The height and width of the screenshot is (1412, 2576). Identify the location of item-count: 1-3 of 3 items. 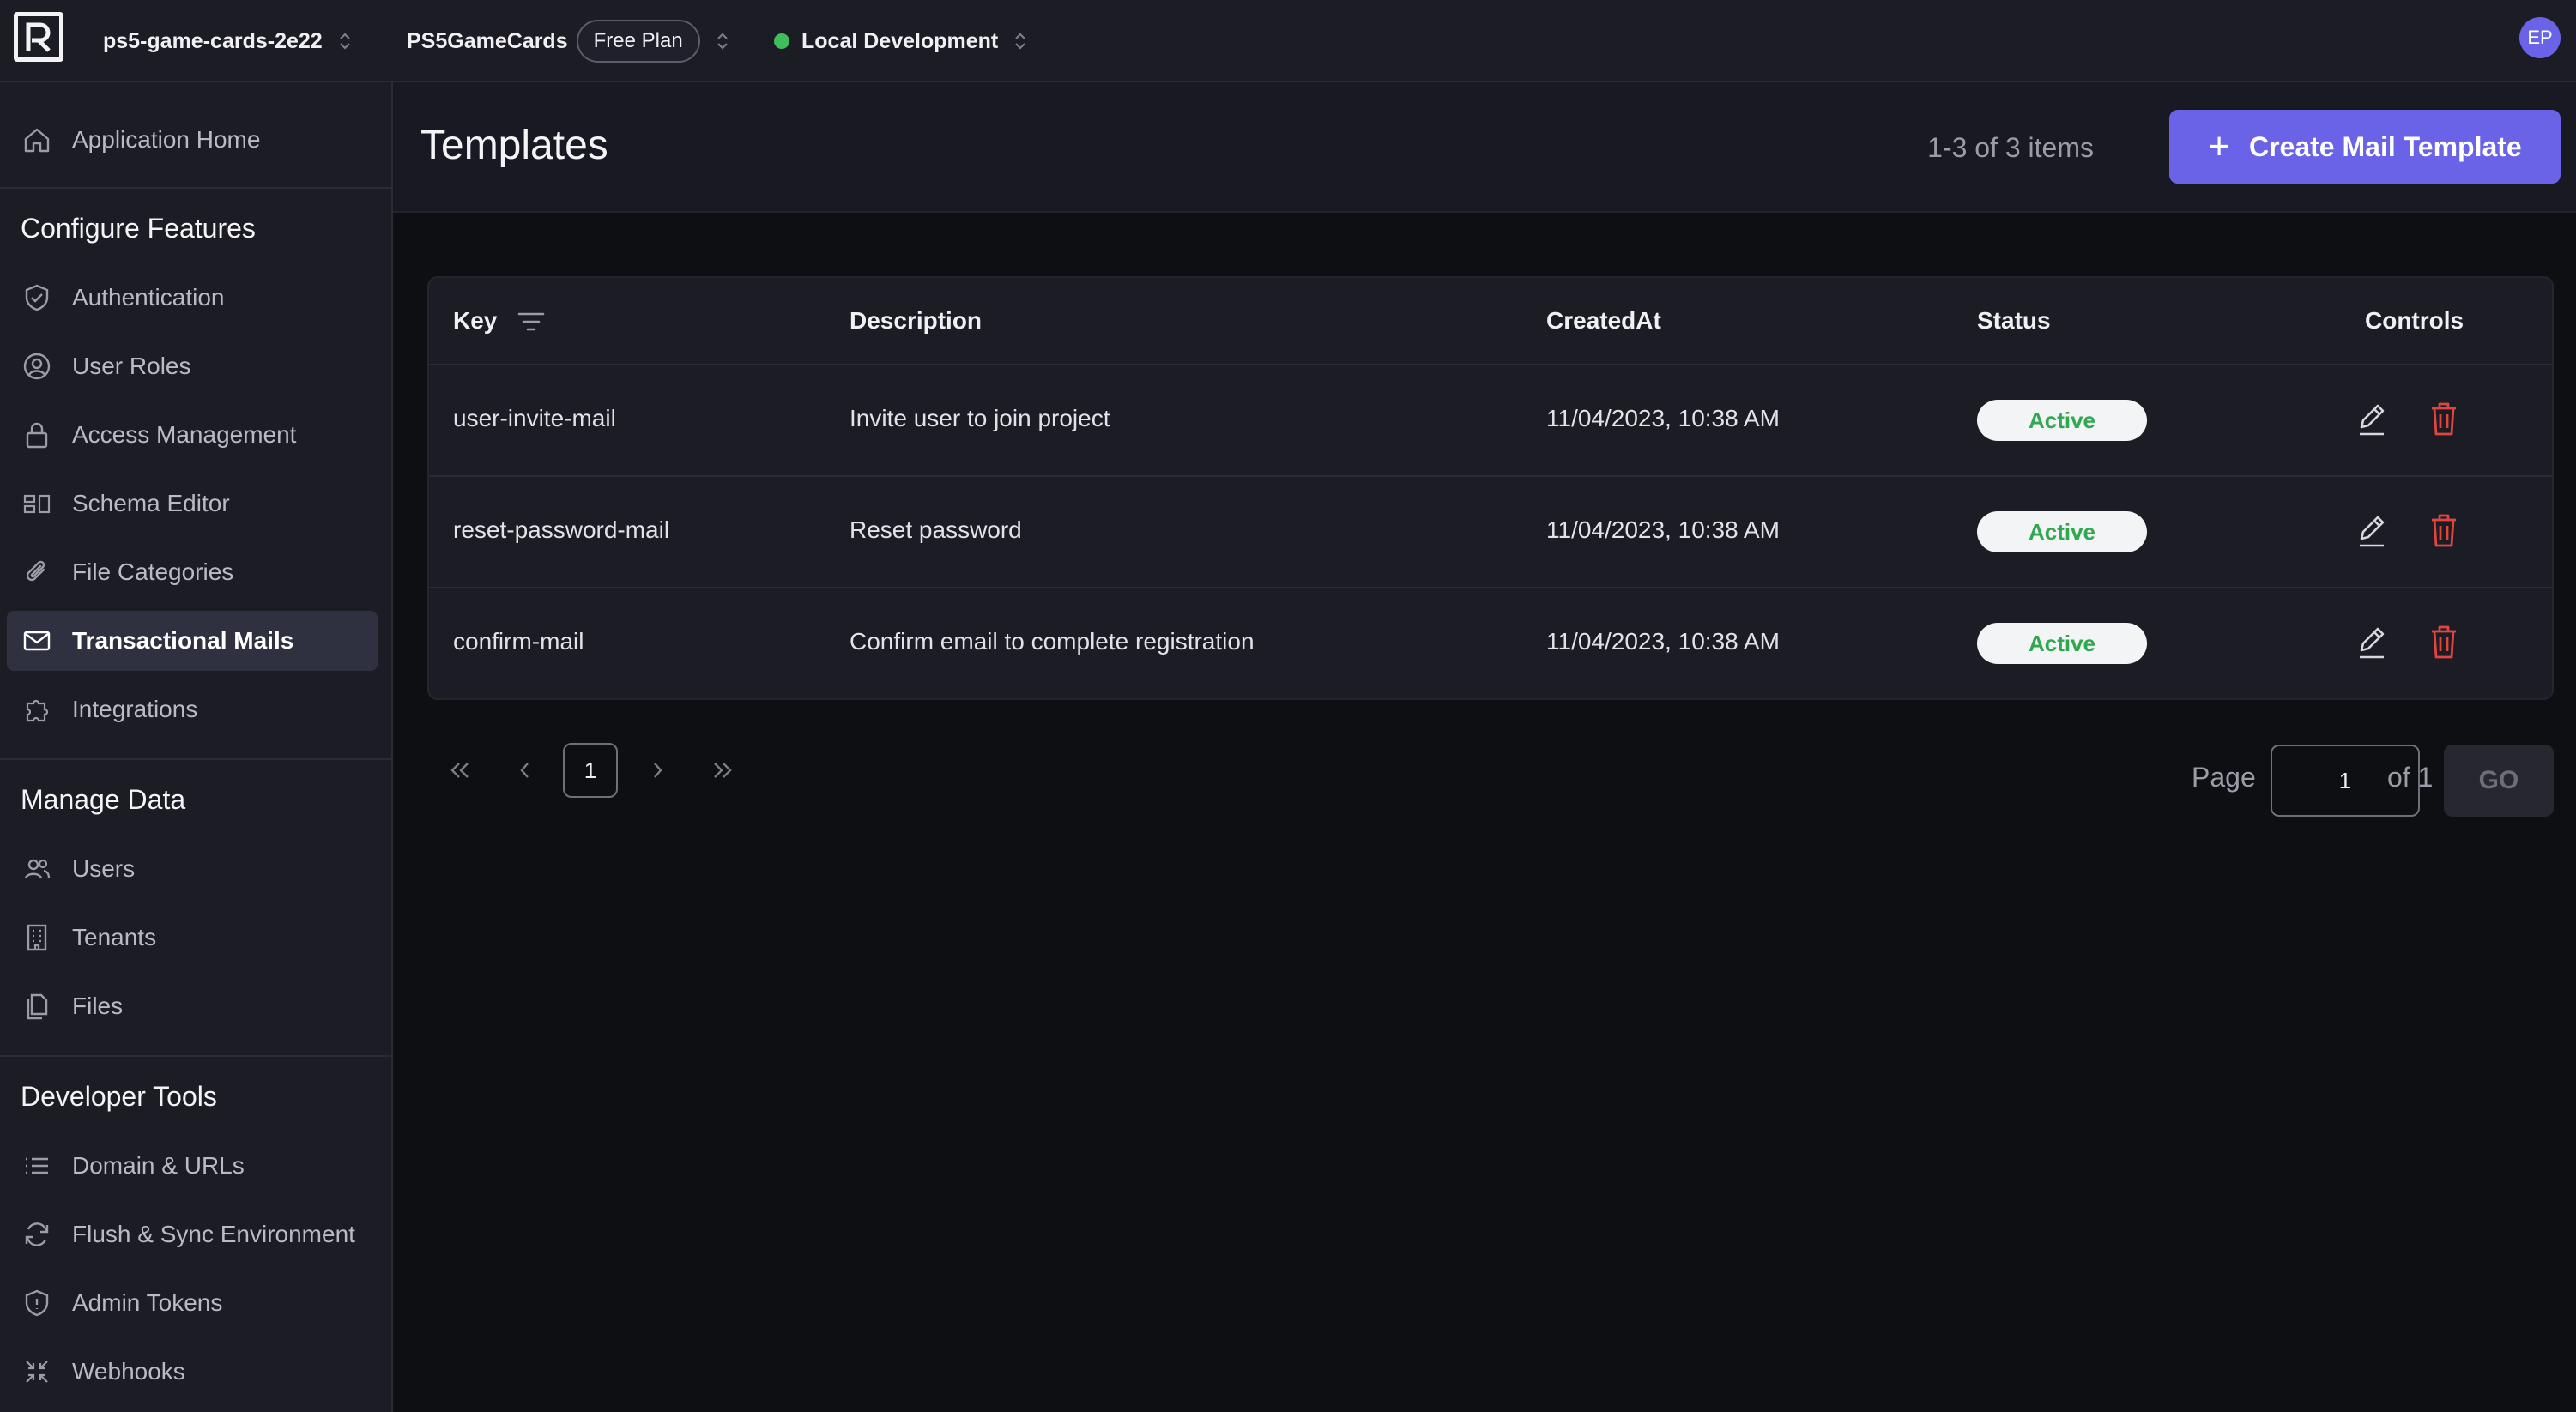
(2010, 147).